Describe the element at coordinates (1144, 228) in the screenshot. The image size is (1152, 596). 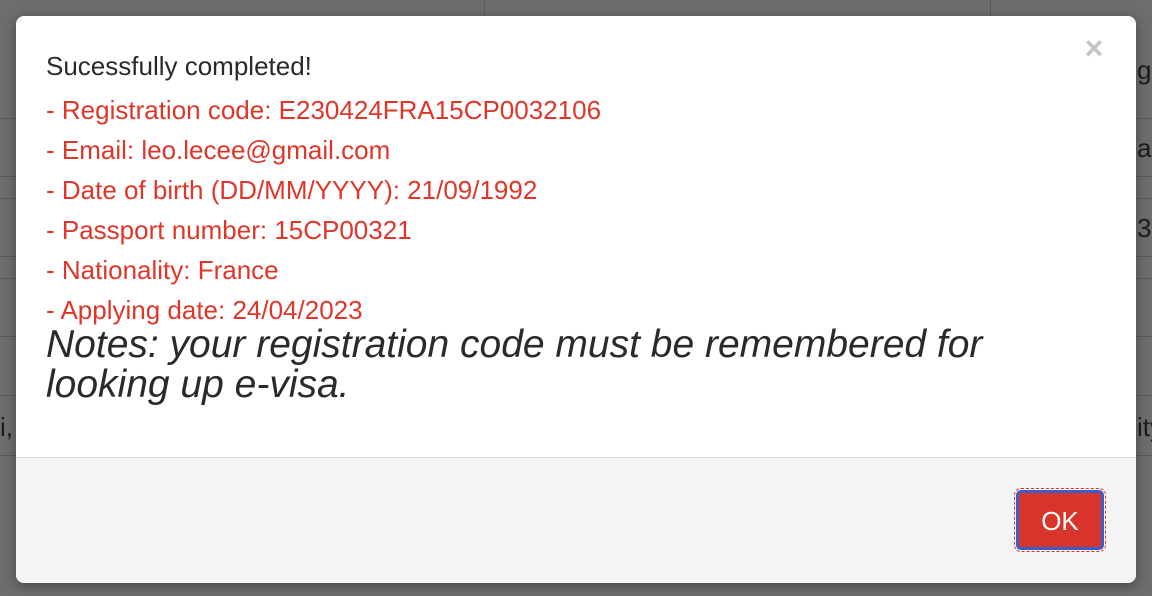
I see `background-cell-text: 3` at that location.